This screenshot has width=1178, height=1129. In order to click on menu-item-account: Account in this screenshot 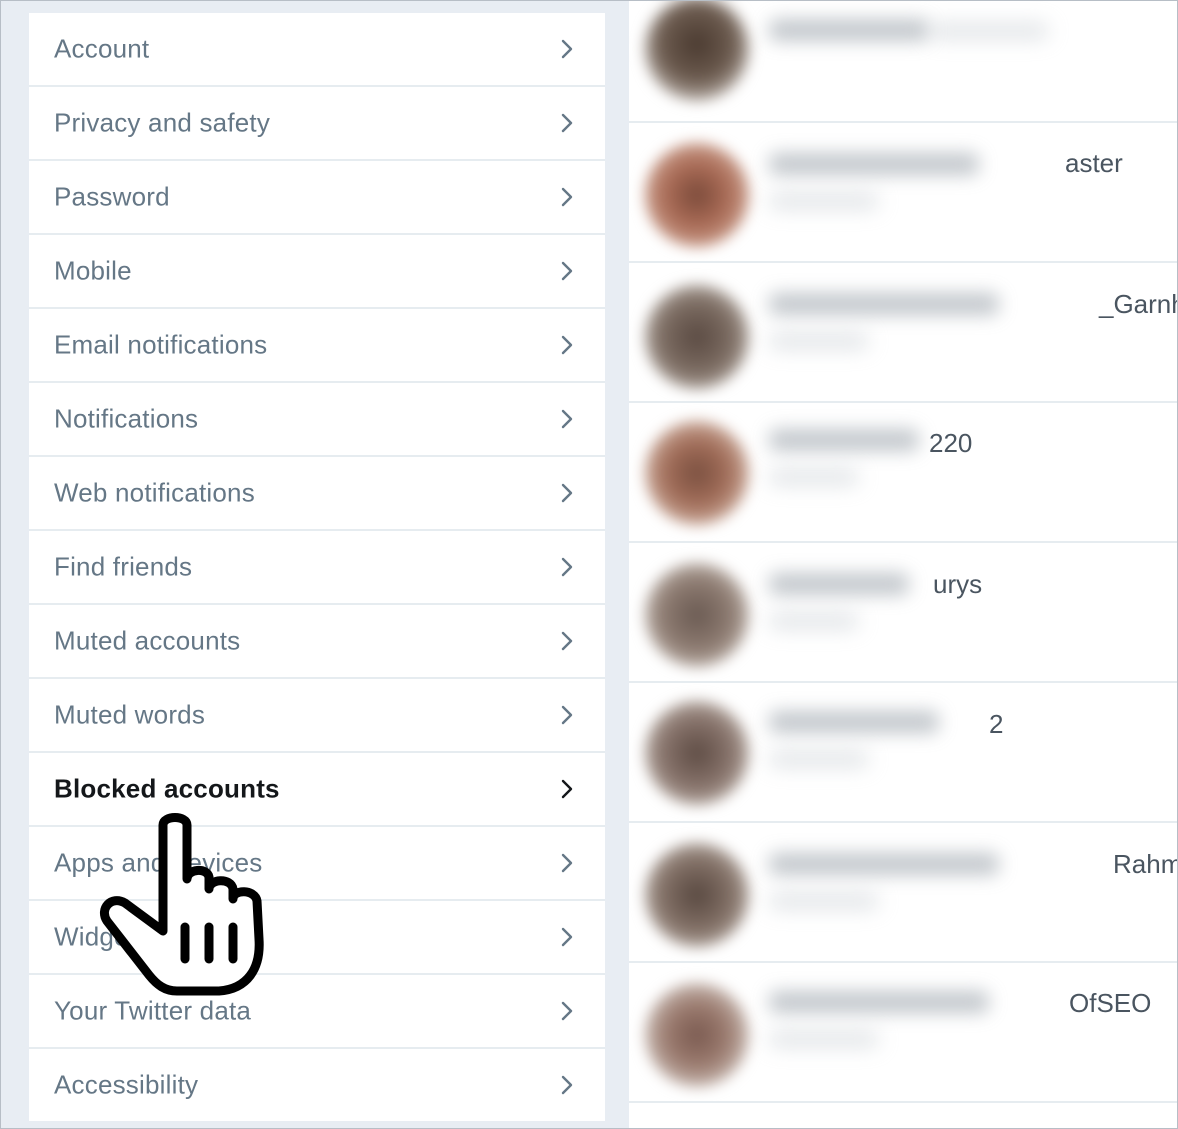, I will do `click(317, 49)`.